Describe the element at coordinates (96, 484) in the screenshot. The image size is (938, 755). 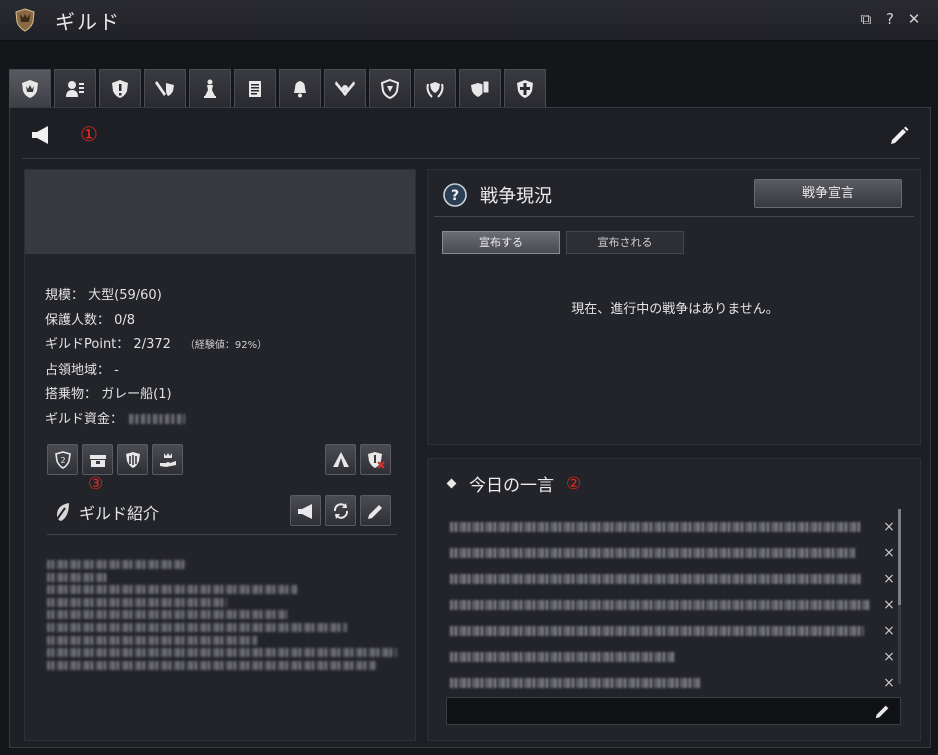
I see `number-marker-3: ③` at that location.